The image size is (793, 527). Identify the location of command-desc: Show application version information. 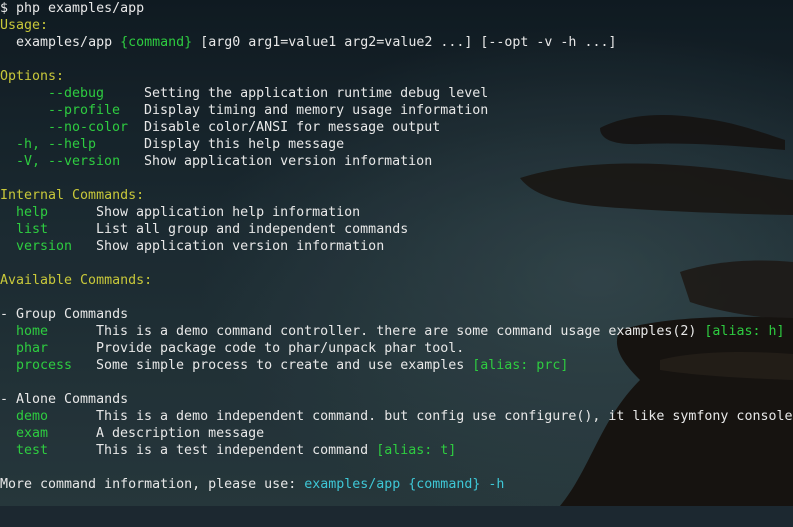
(240, 246).